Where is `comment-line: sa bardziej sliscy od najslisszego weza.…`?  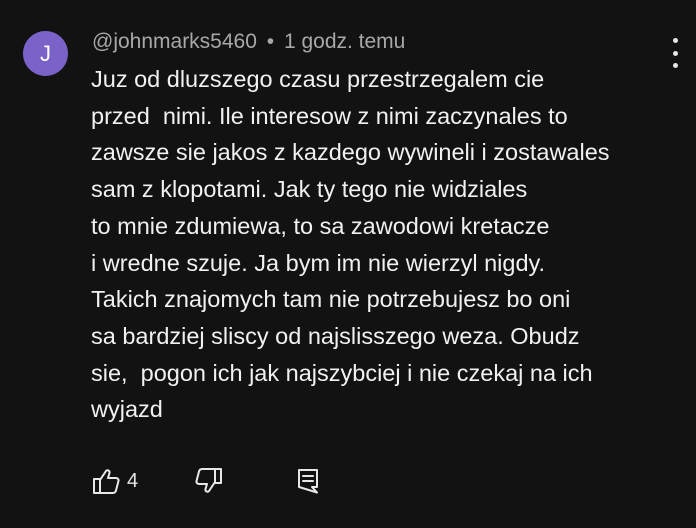 comment-line: sa bardziej sliscy od najslisszego weza.… is located at coordinates (335, 335).